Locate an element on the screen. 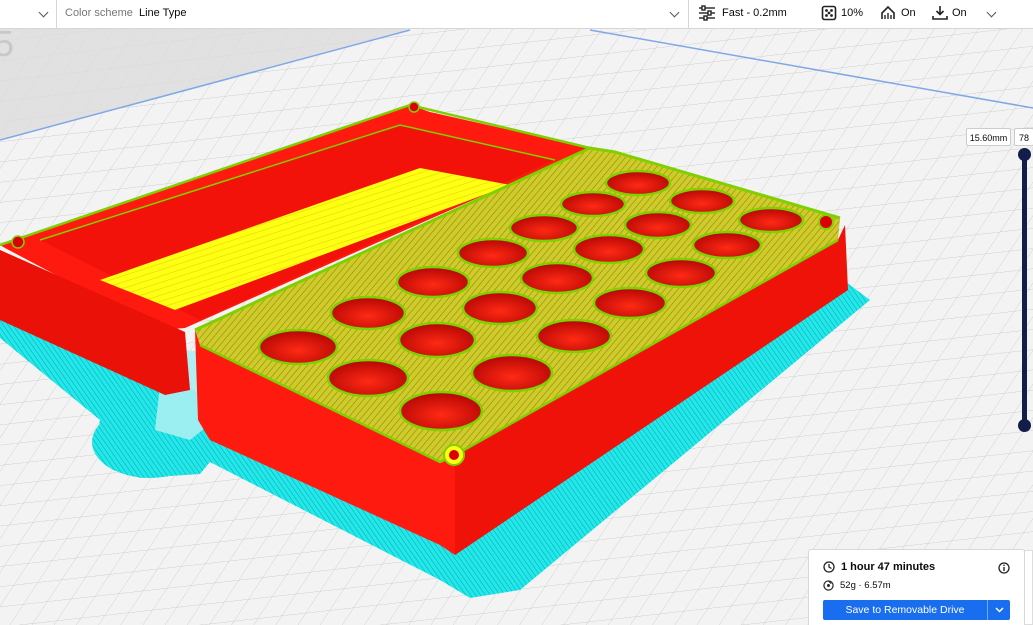 The image size is (1033, 625). color-scheme-selector: Color scheme Line Type is located at coordinates (373, 14).